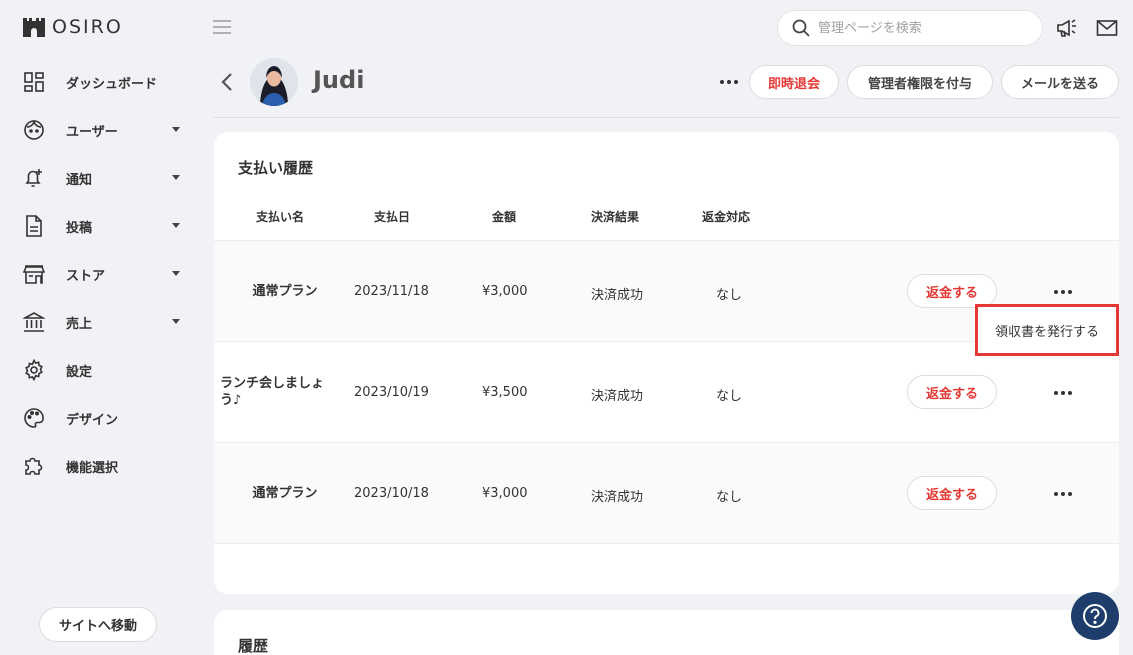 The width and height of the screenshot is (1133, 655). What do you see at coordinates (34, 226) in the screenshot?
I see `document-icon` at bounding box center [34, 226].